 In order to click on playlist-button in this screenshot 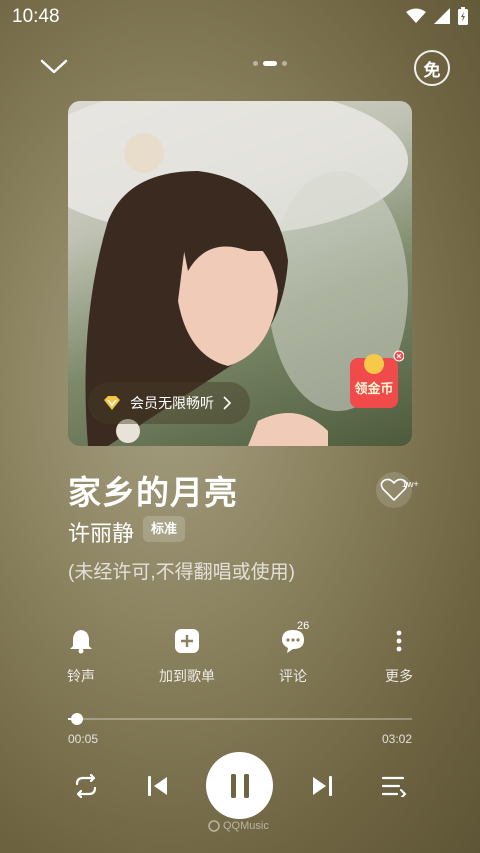, I will do `click(394, 786)`.